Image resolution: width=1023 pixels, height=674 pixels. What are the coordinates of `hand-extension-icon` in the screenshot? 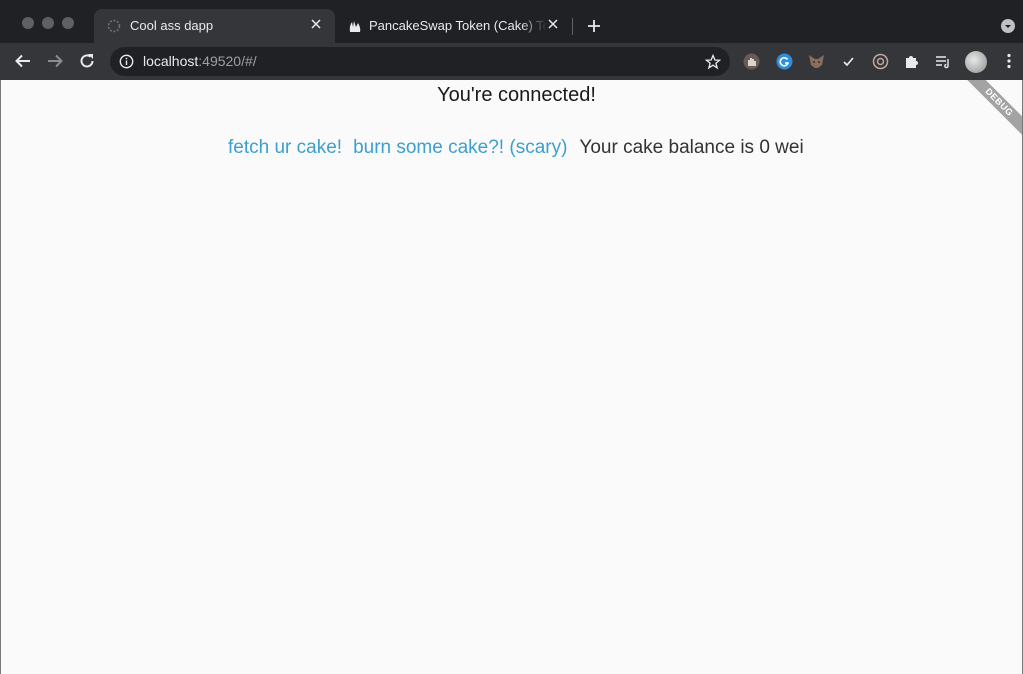 It's located at (751, 61).